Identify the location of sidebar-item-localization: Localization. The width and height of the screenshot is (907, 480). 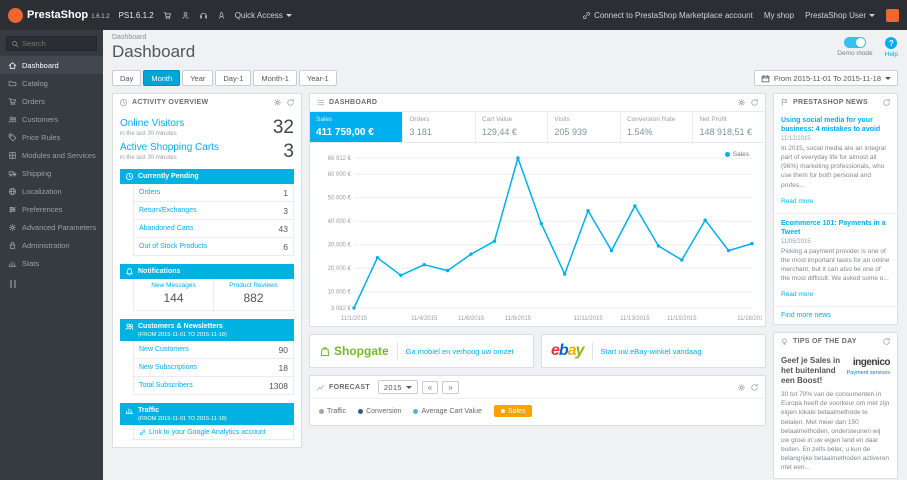
(51, 191).